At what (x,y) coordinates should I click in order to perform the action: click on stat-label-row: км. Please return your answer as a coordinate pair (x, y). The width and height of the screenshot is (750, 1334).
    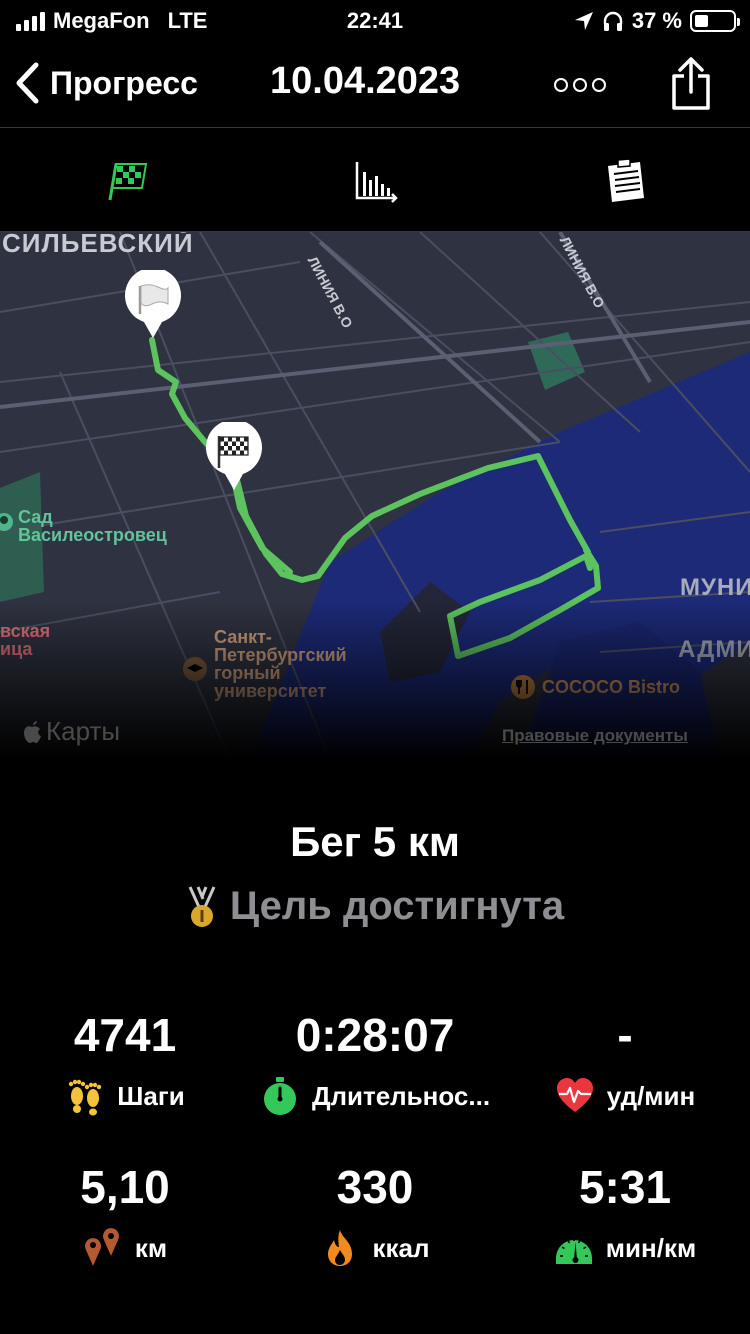
    Looking at the image, I should click on (125, 1248).